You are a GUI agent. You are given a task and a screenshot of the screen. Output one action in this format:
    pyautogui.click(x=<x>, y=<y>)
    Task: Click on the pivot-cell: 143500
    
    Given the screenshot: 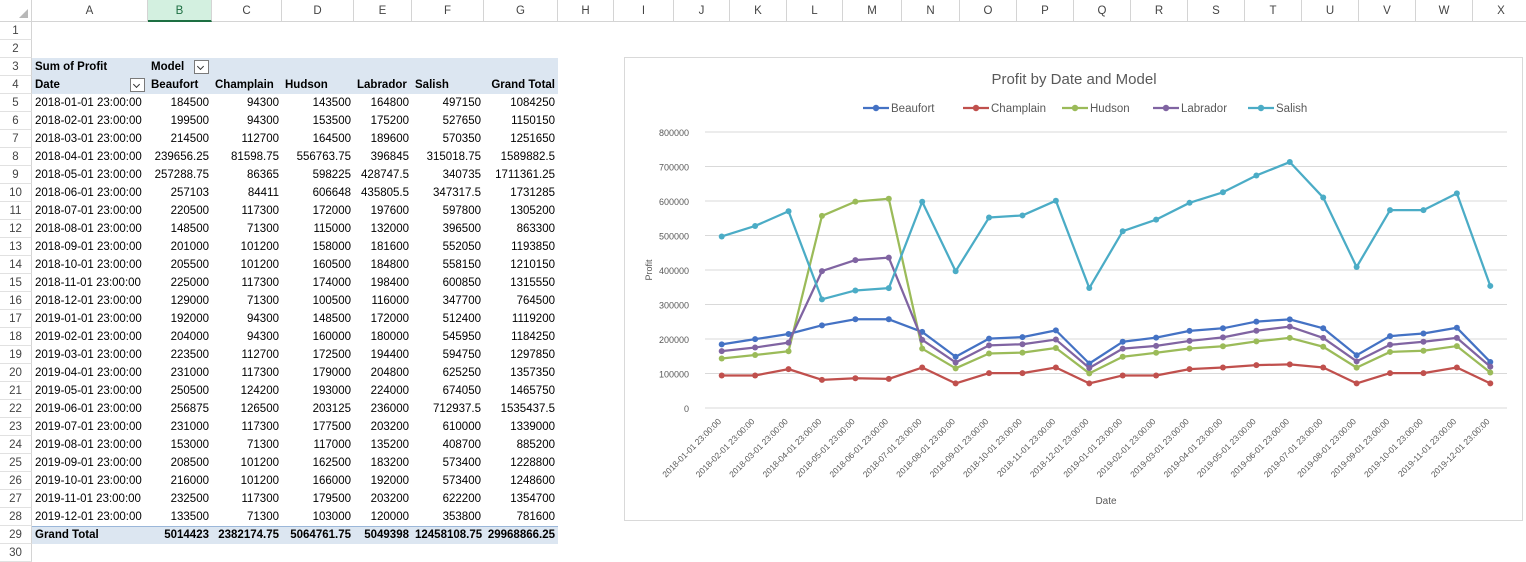 What is the action you would take?
    pyautogui.click(x=318, y=103)
    